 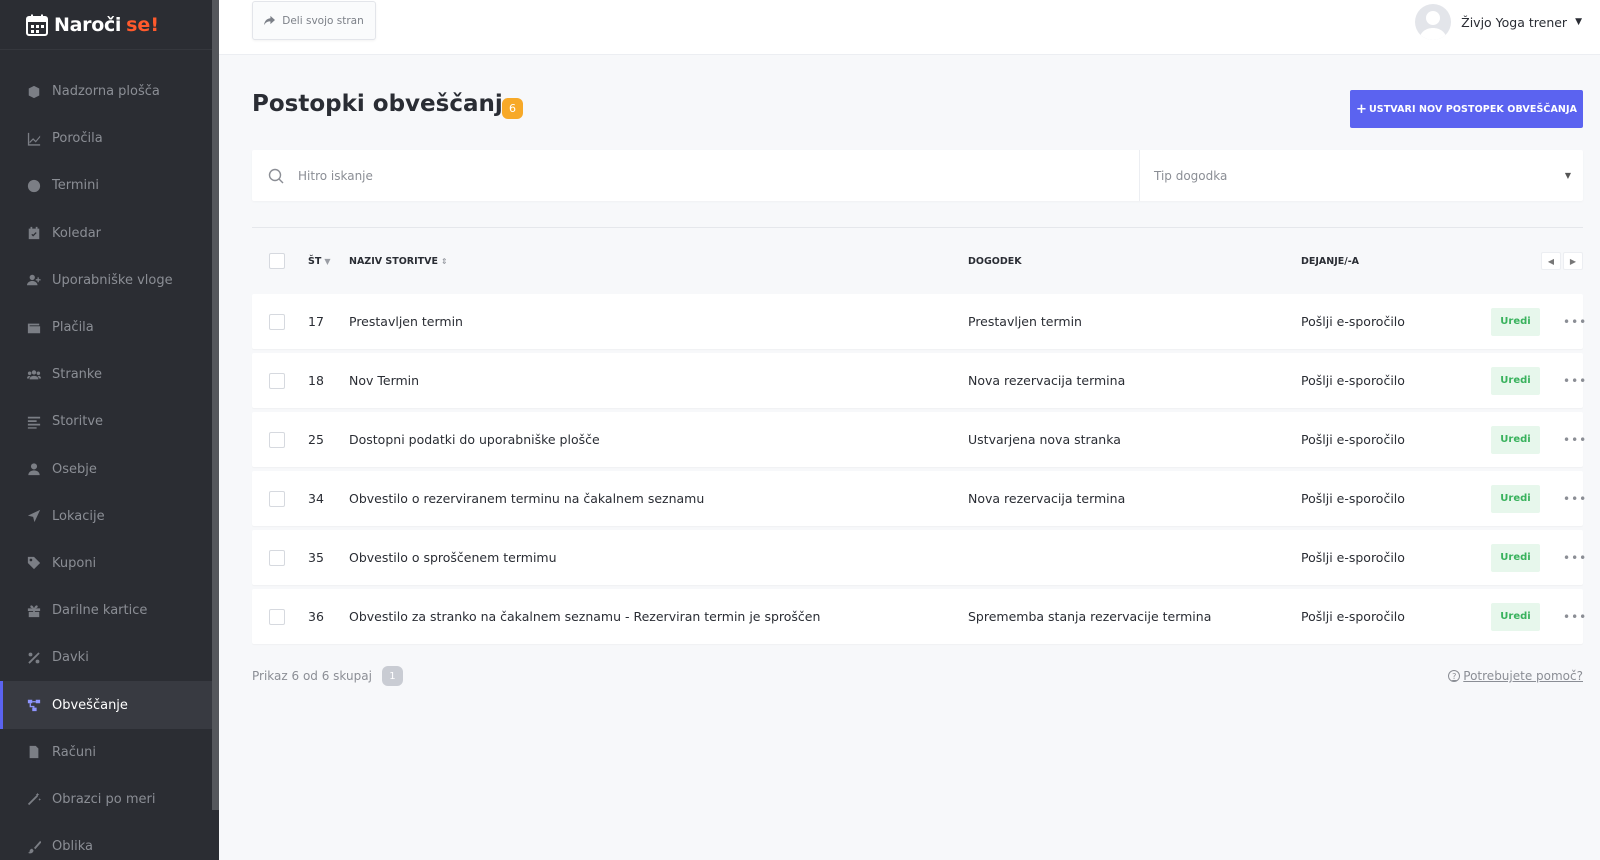 What do you see at coordinates (316, 616) in the screenshot?
I see `row-num: 36` at bounding box center [316, 616].